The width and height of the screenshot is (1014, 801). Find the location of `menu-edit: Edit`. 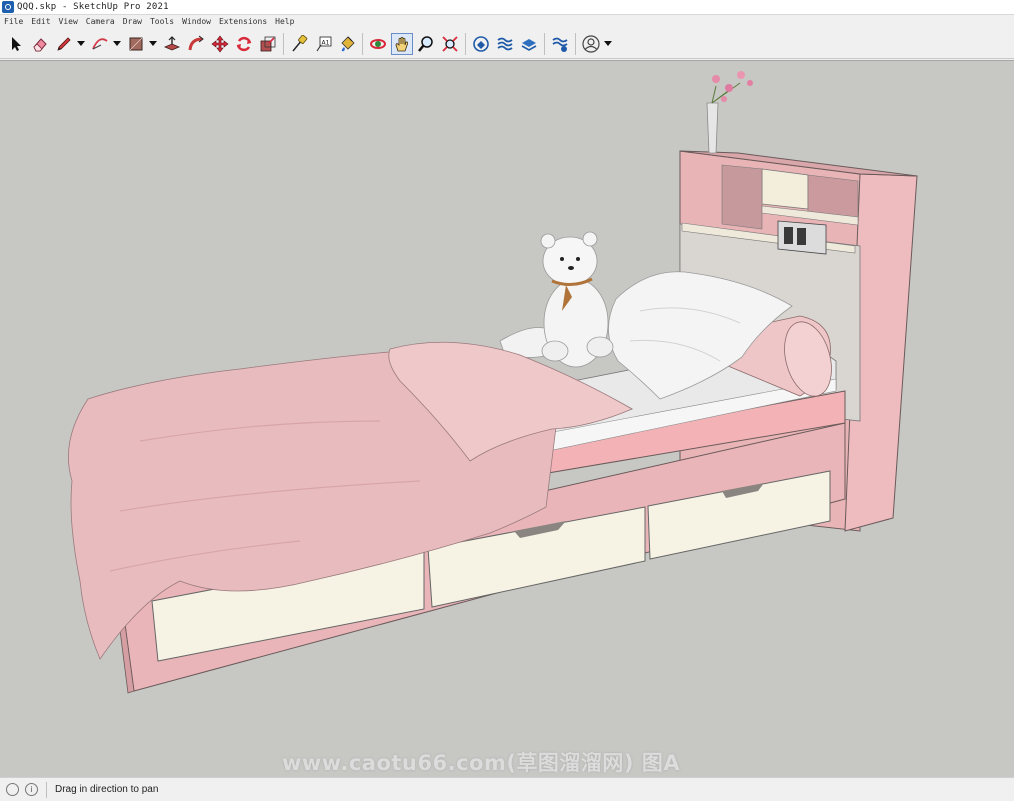

menu-edit: Edit is located at coordinates (40, 21).